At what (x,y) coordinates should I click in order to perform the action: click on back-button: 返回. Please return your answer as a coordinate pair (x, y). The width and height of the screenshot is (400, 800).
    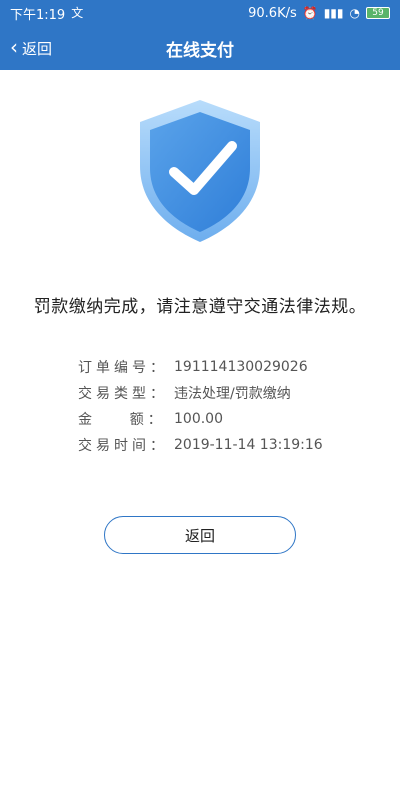
    Looking at the image, I should click on (200, 535).